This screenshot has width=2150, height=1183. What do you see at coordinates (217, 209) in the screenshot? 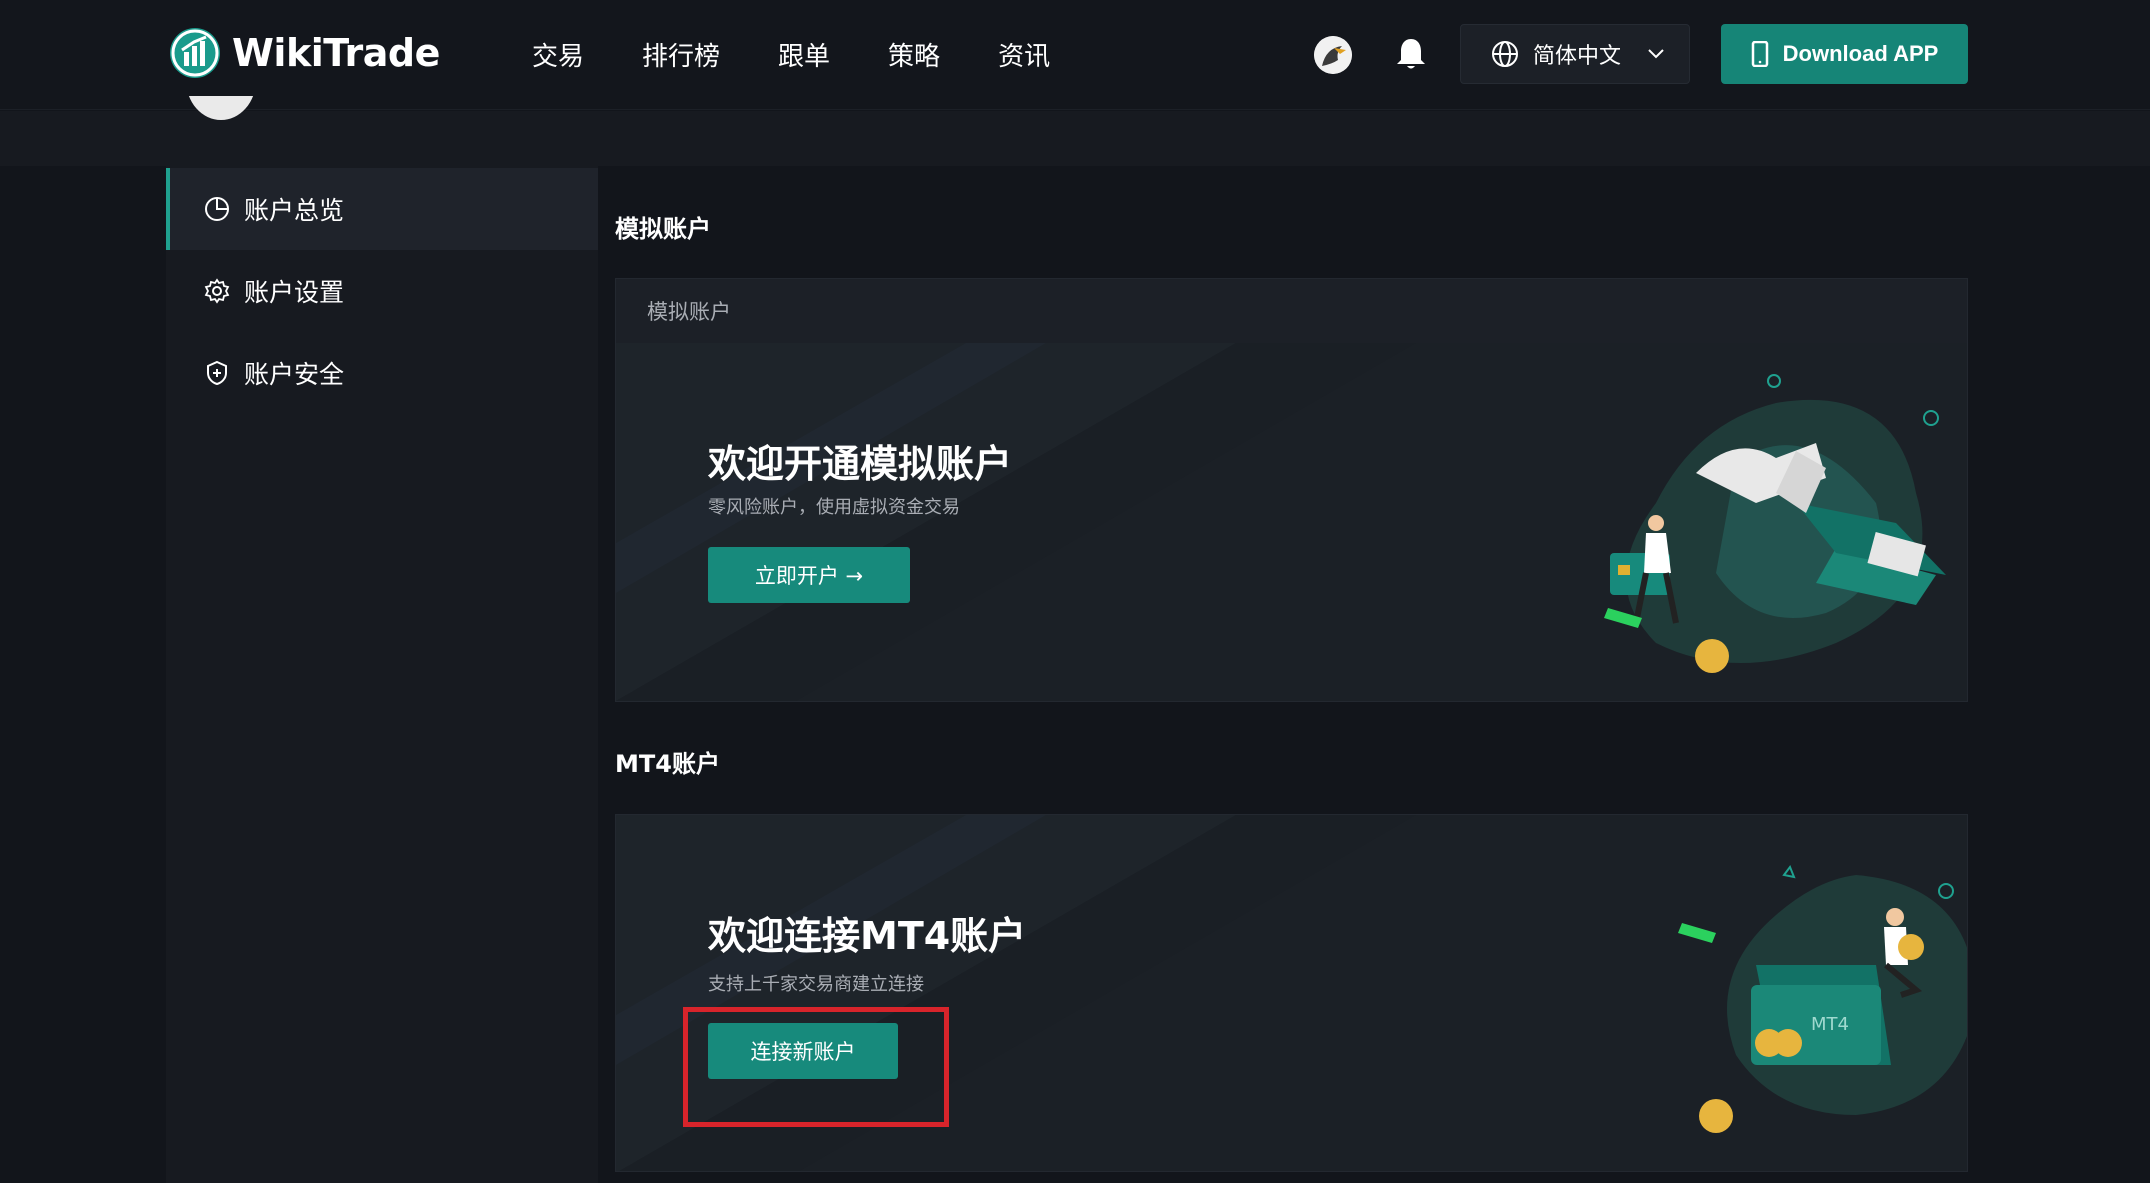
I see `pie-chart-icon` at bounding box center [217, 209].